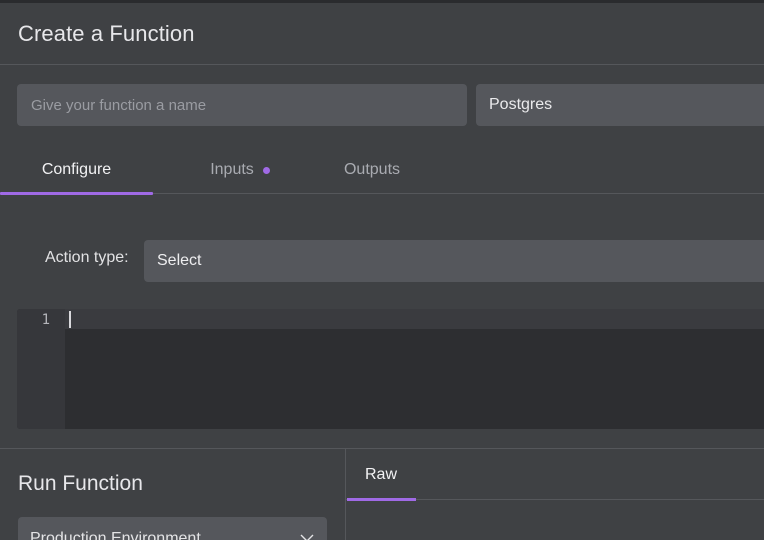  Describe the element at coordinates (521, 104) in the screenshot. I see `datasource-value: Postgres` at that location.